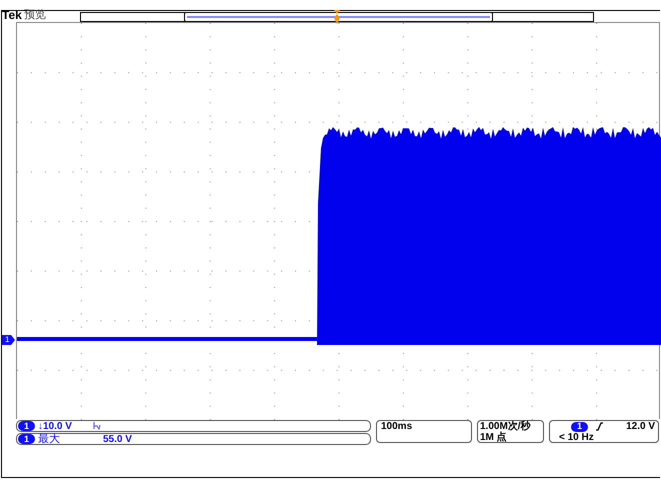  I want to click on mode-label: 预览, so click(35, 15).